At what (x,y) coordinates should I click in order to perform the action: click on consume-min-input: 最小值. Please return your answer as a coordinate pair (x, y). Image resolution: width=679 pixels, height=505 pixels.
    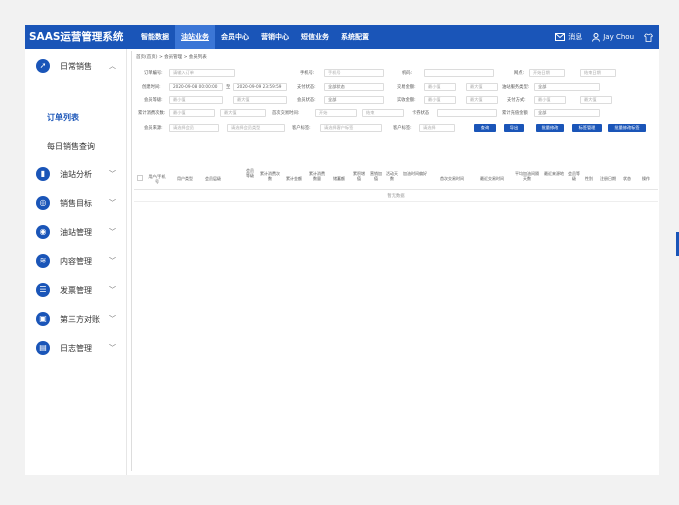
    Looking at the image, I should click on (192, 113).